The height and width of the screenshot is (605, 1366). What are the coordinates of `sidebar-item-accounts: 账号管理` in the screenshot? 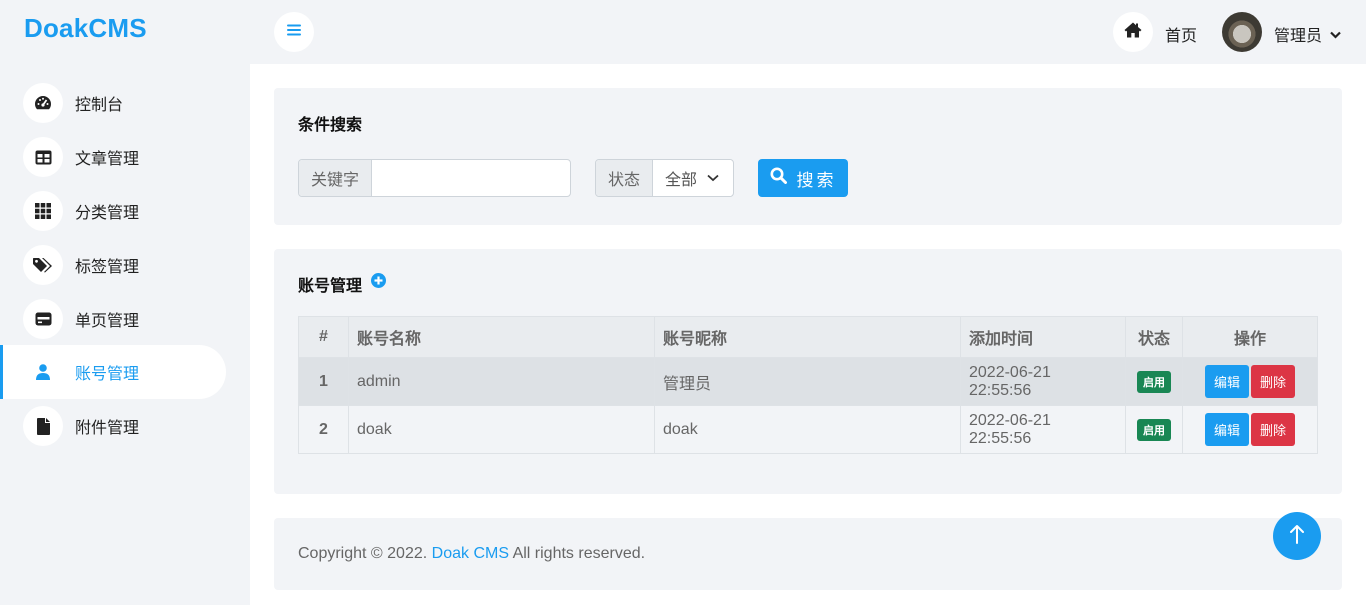 It's located at (113, 372).